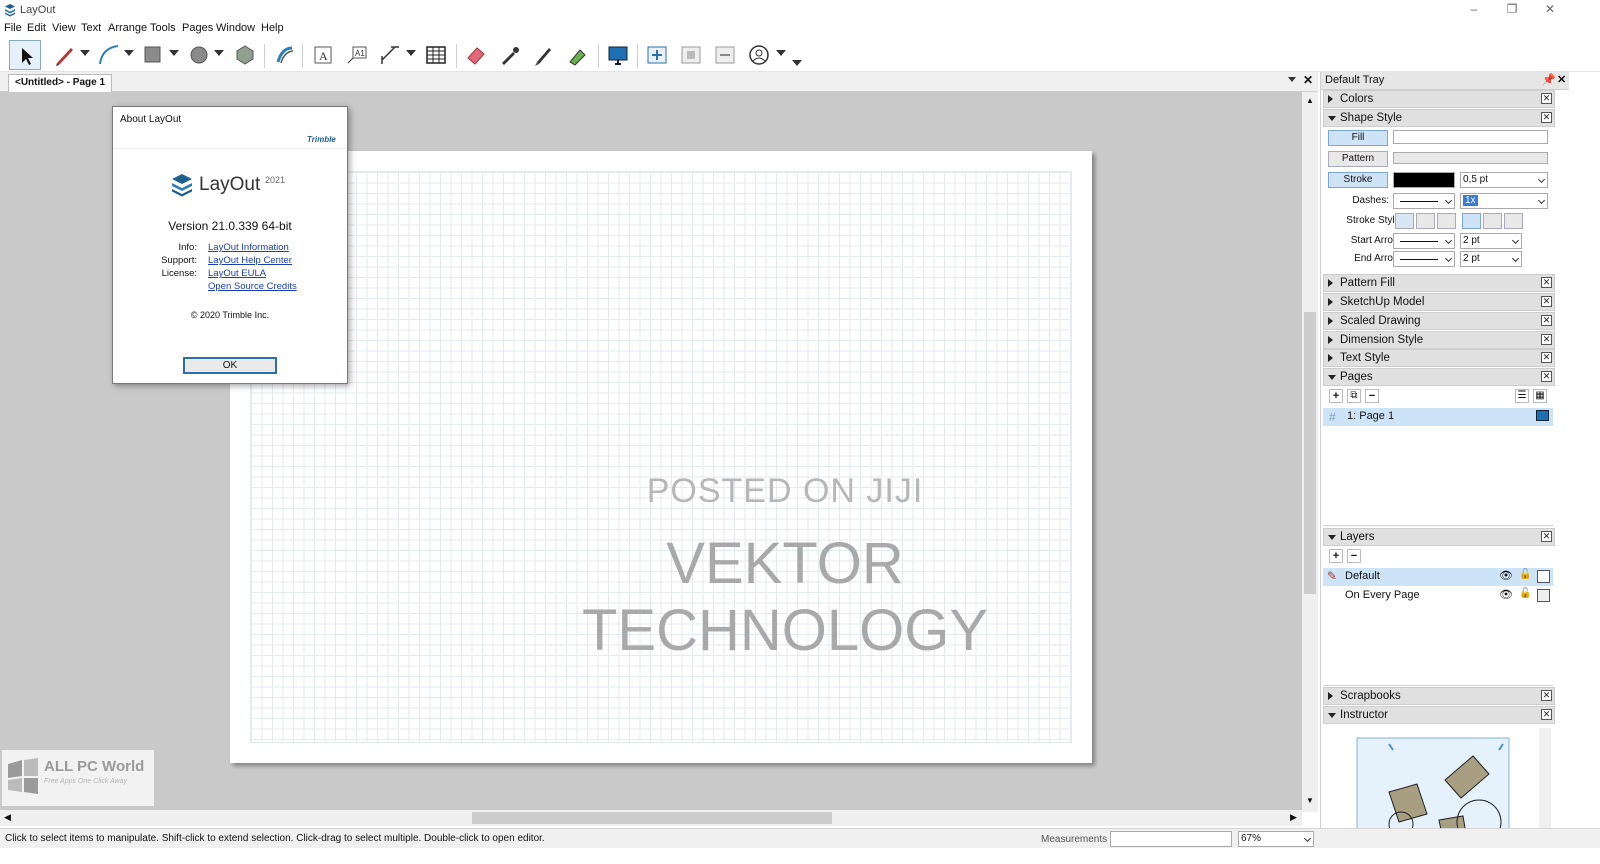 This screenshot has width=1600, height=864. I want to click on dimension-tool-dropdown, so click(411, 53).